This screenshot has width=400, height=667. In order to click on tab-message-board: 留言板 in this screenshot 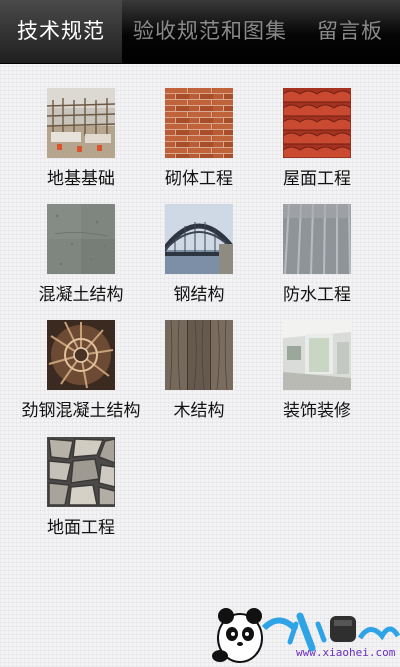, I will do `click(350, 31)`.